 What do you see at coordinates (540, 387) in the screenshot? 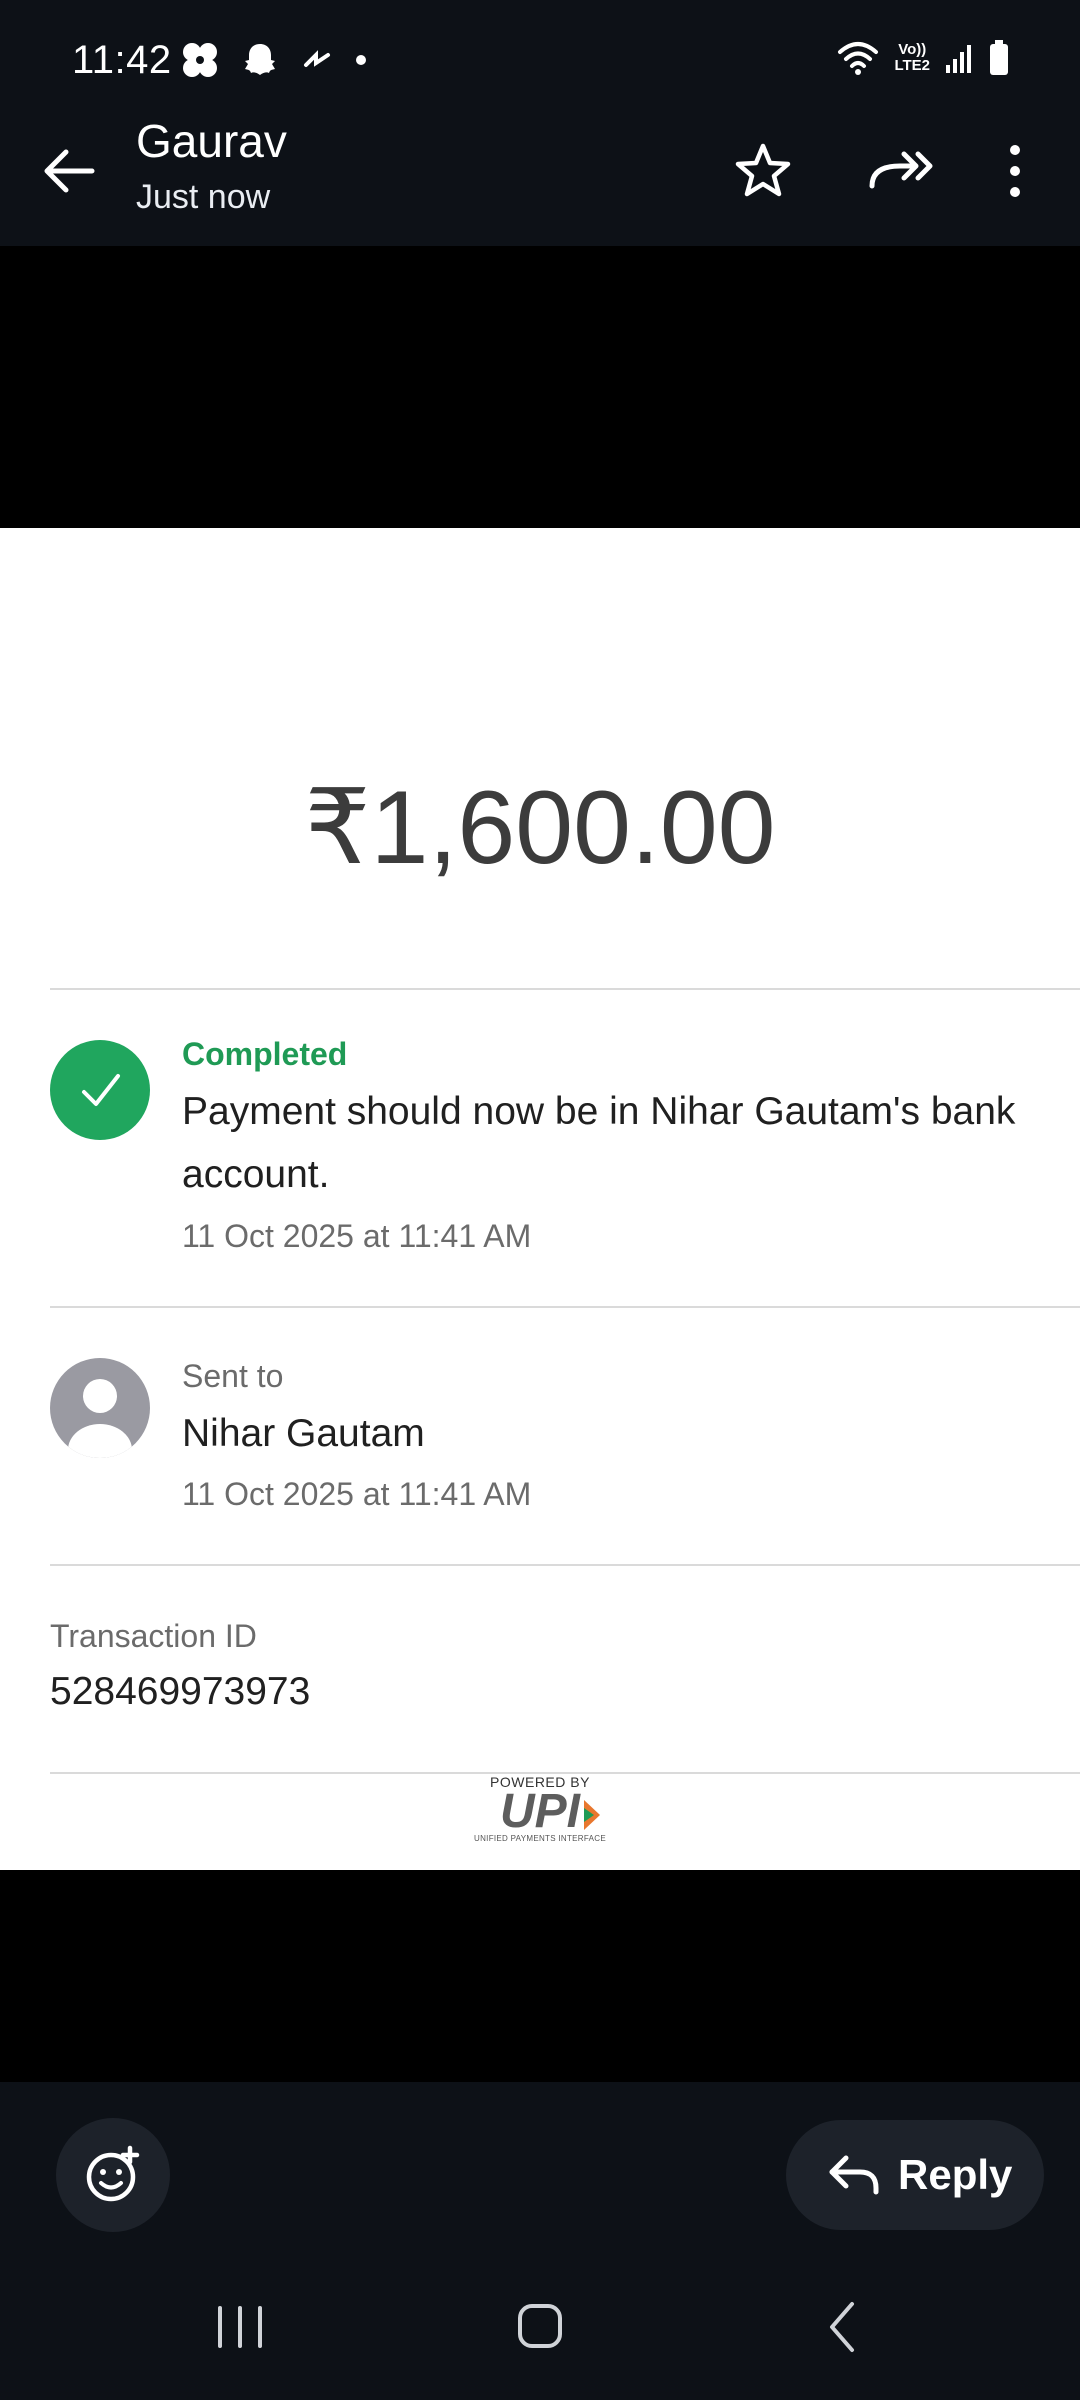
I see `media-letterbox-top` at bounding box center [540, 387].